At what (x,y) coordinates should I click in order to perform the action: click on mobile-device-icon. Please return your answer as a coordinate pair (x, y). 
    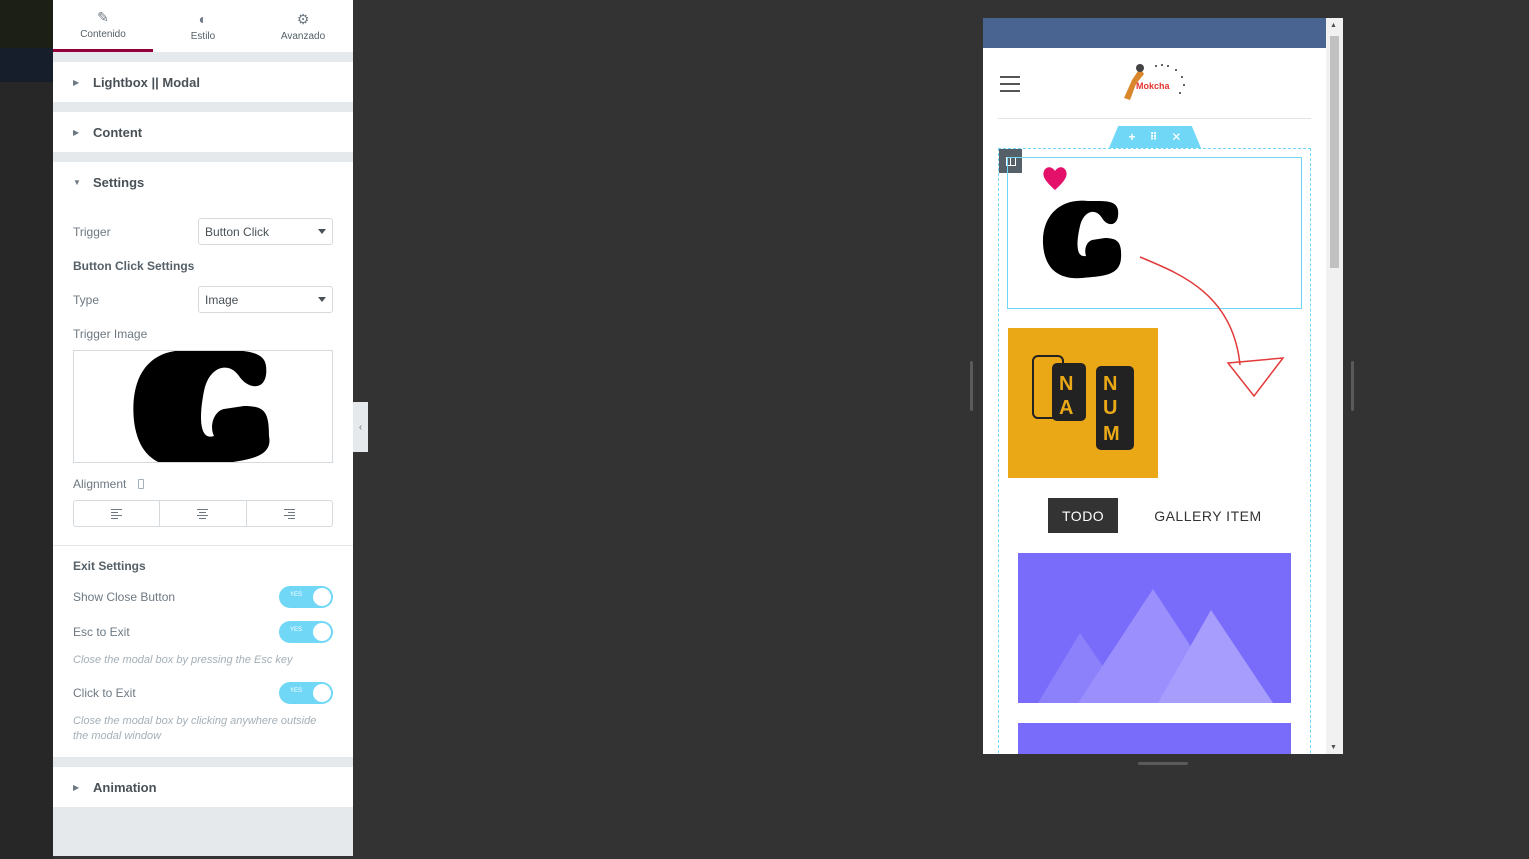
    Looking at the image, I should click on (141, 484).